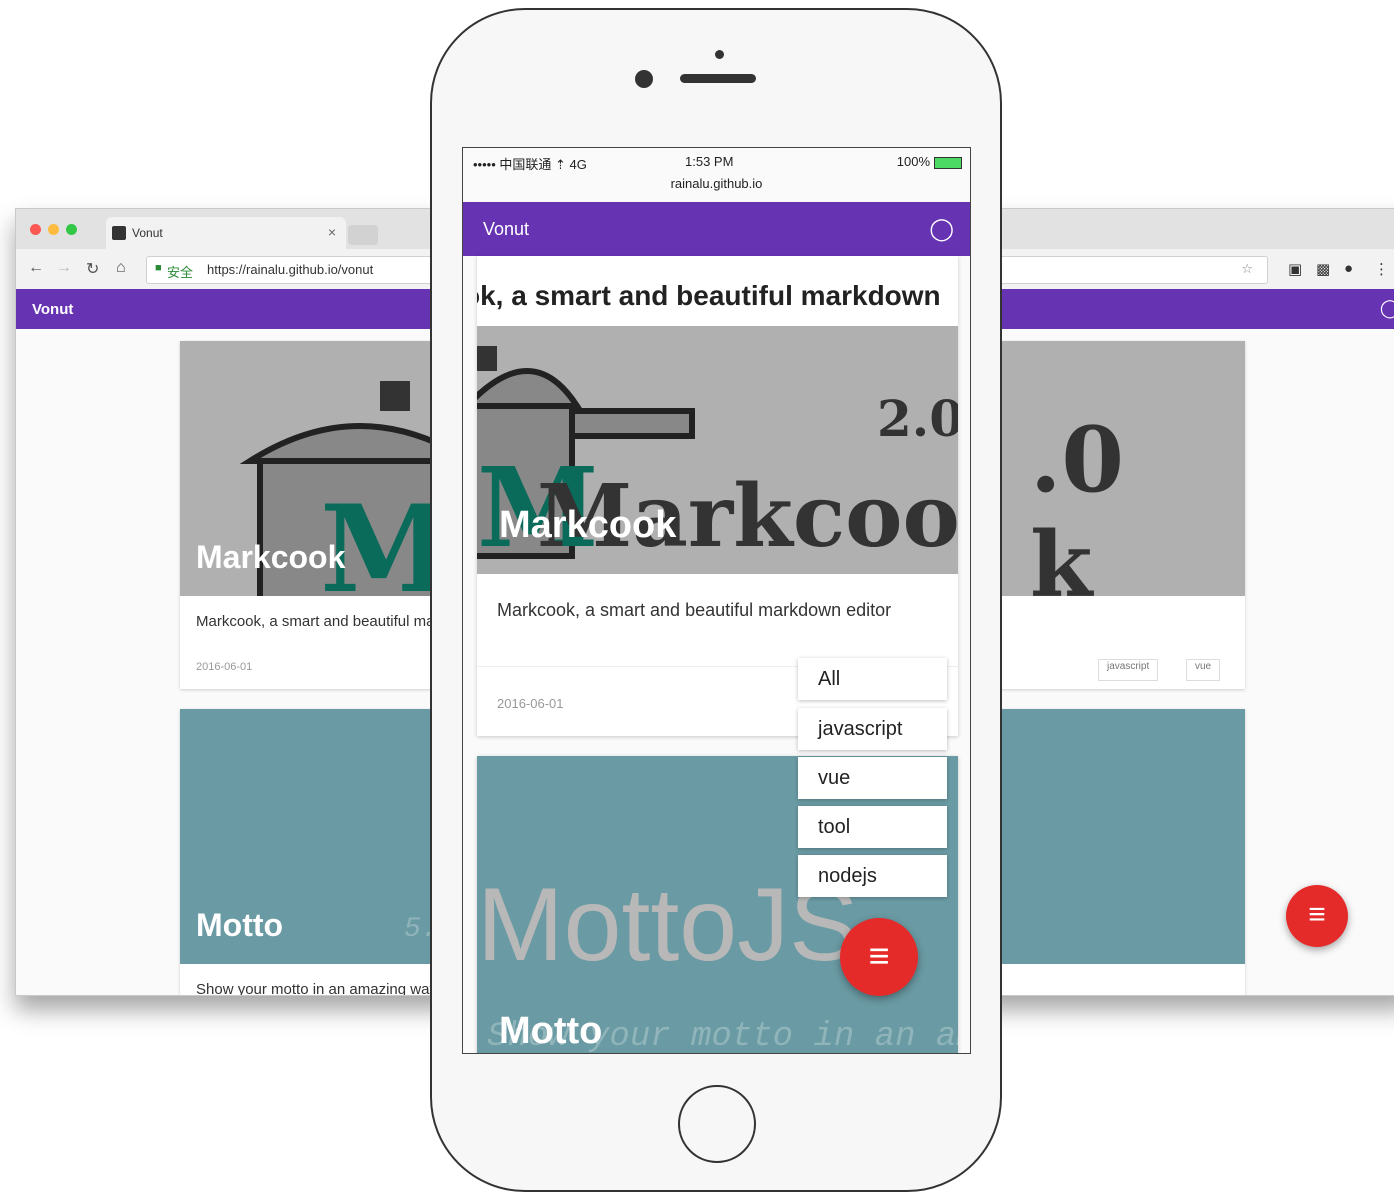 The width and height of the screenshot is (1394, 1194). Describe the element at coordinates (718, 78) in the screenshot. I see `earpiece-speaker` at that location.